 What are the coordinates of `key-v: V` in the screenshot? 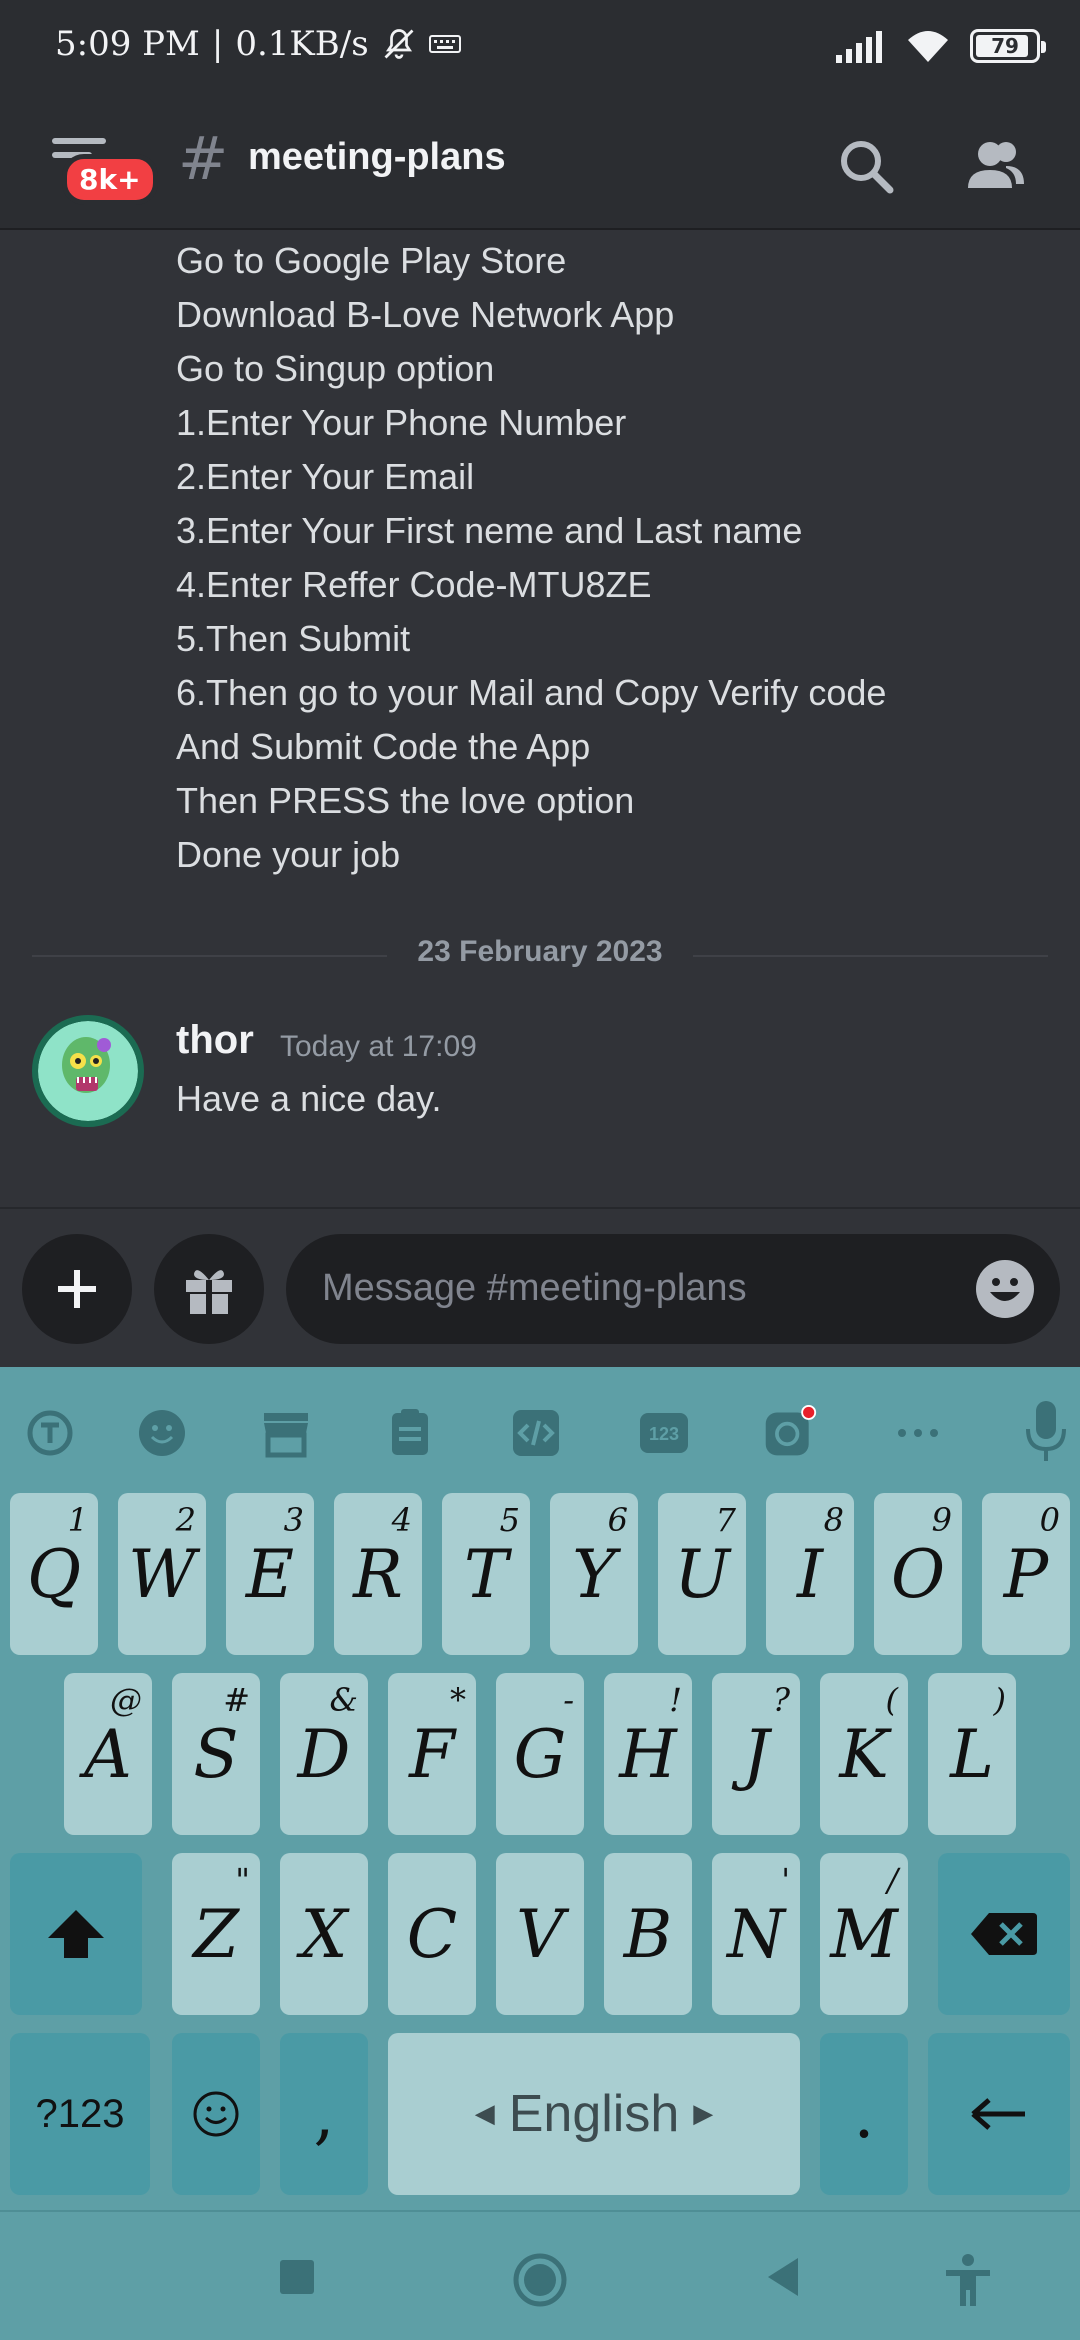 It's located at (540, 1934).